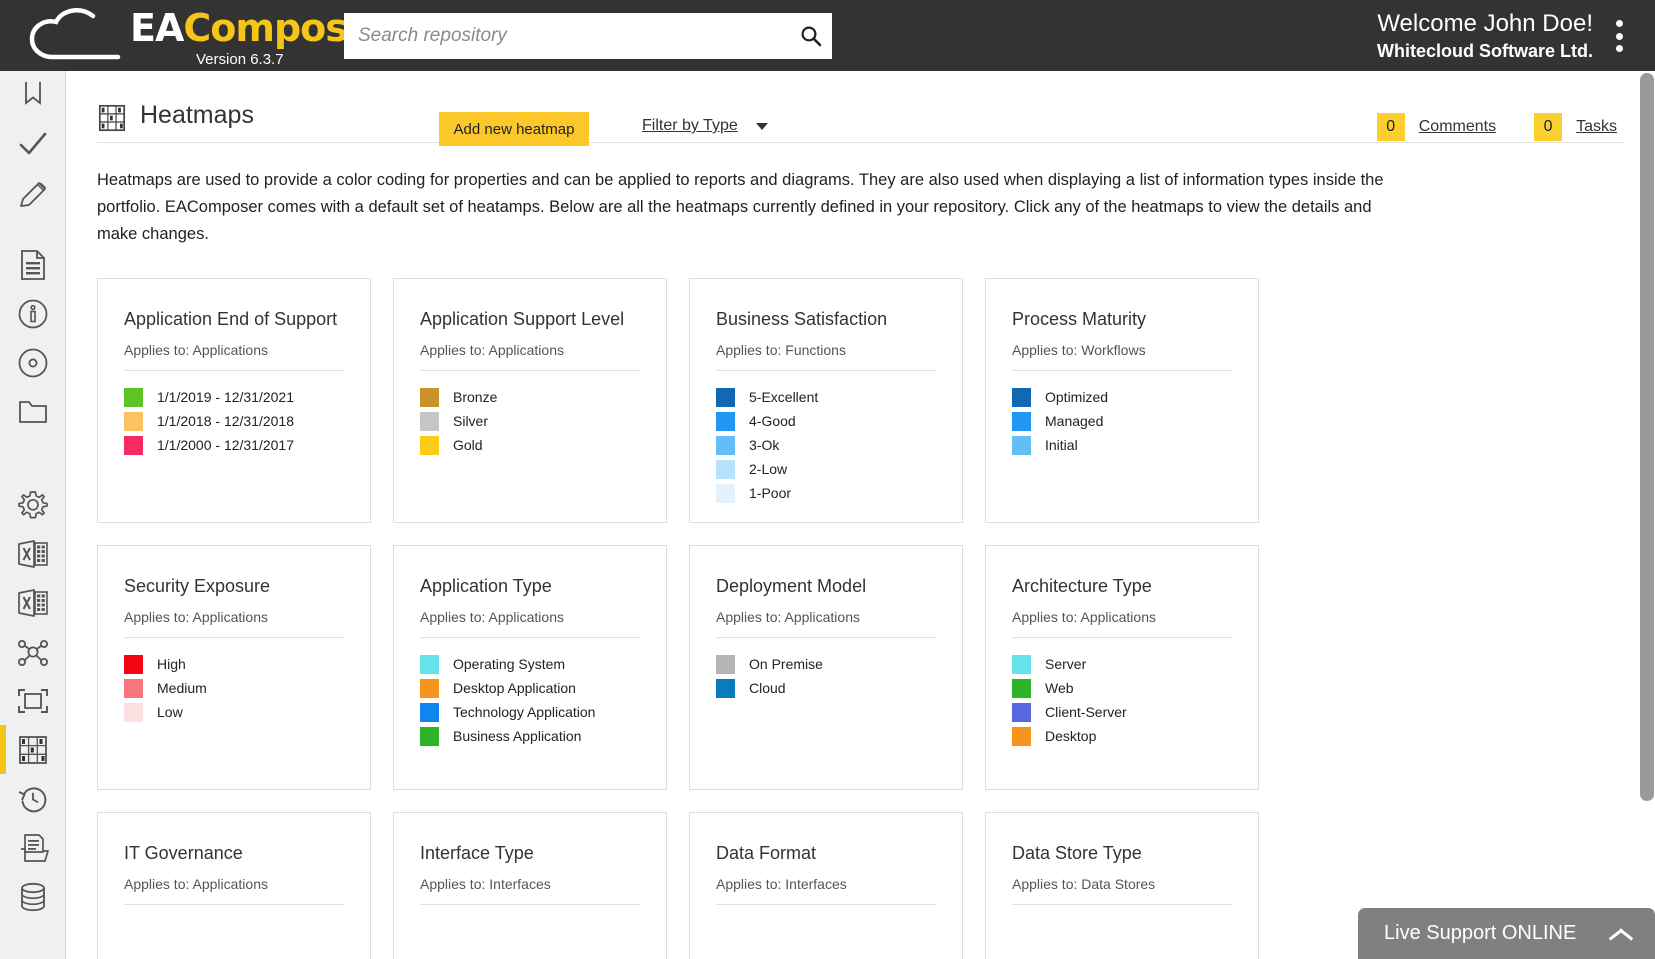  I want to click on heatmap-card-title: Security Exposure, so click(197, 586).